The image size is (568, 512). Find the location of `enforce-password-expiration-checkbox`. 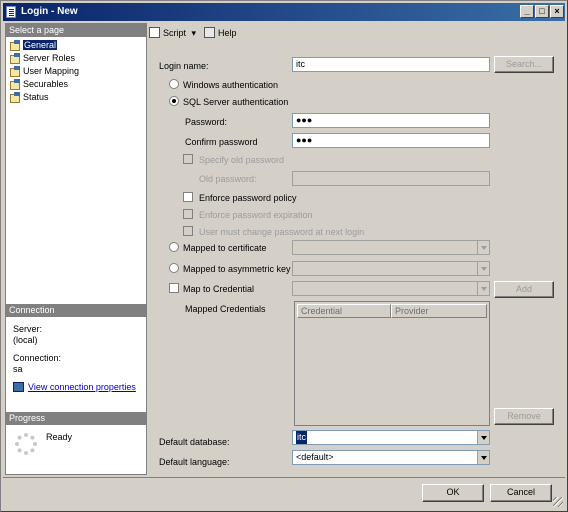

enforce-password-expiration-checkbox is located at coordinates (188, 214).